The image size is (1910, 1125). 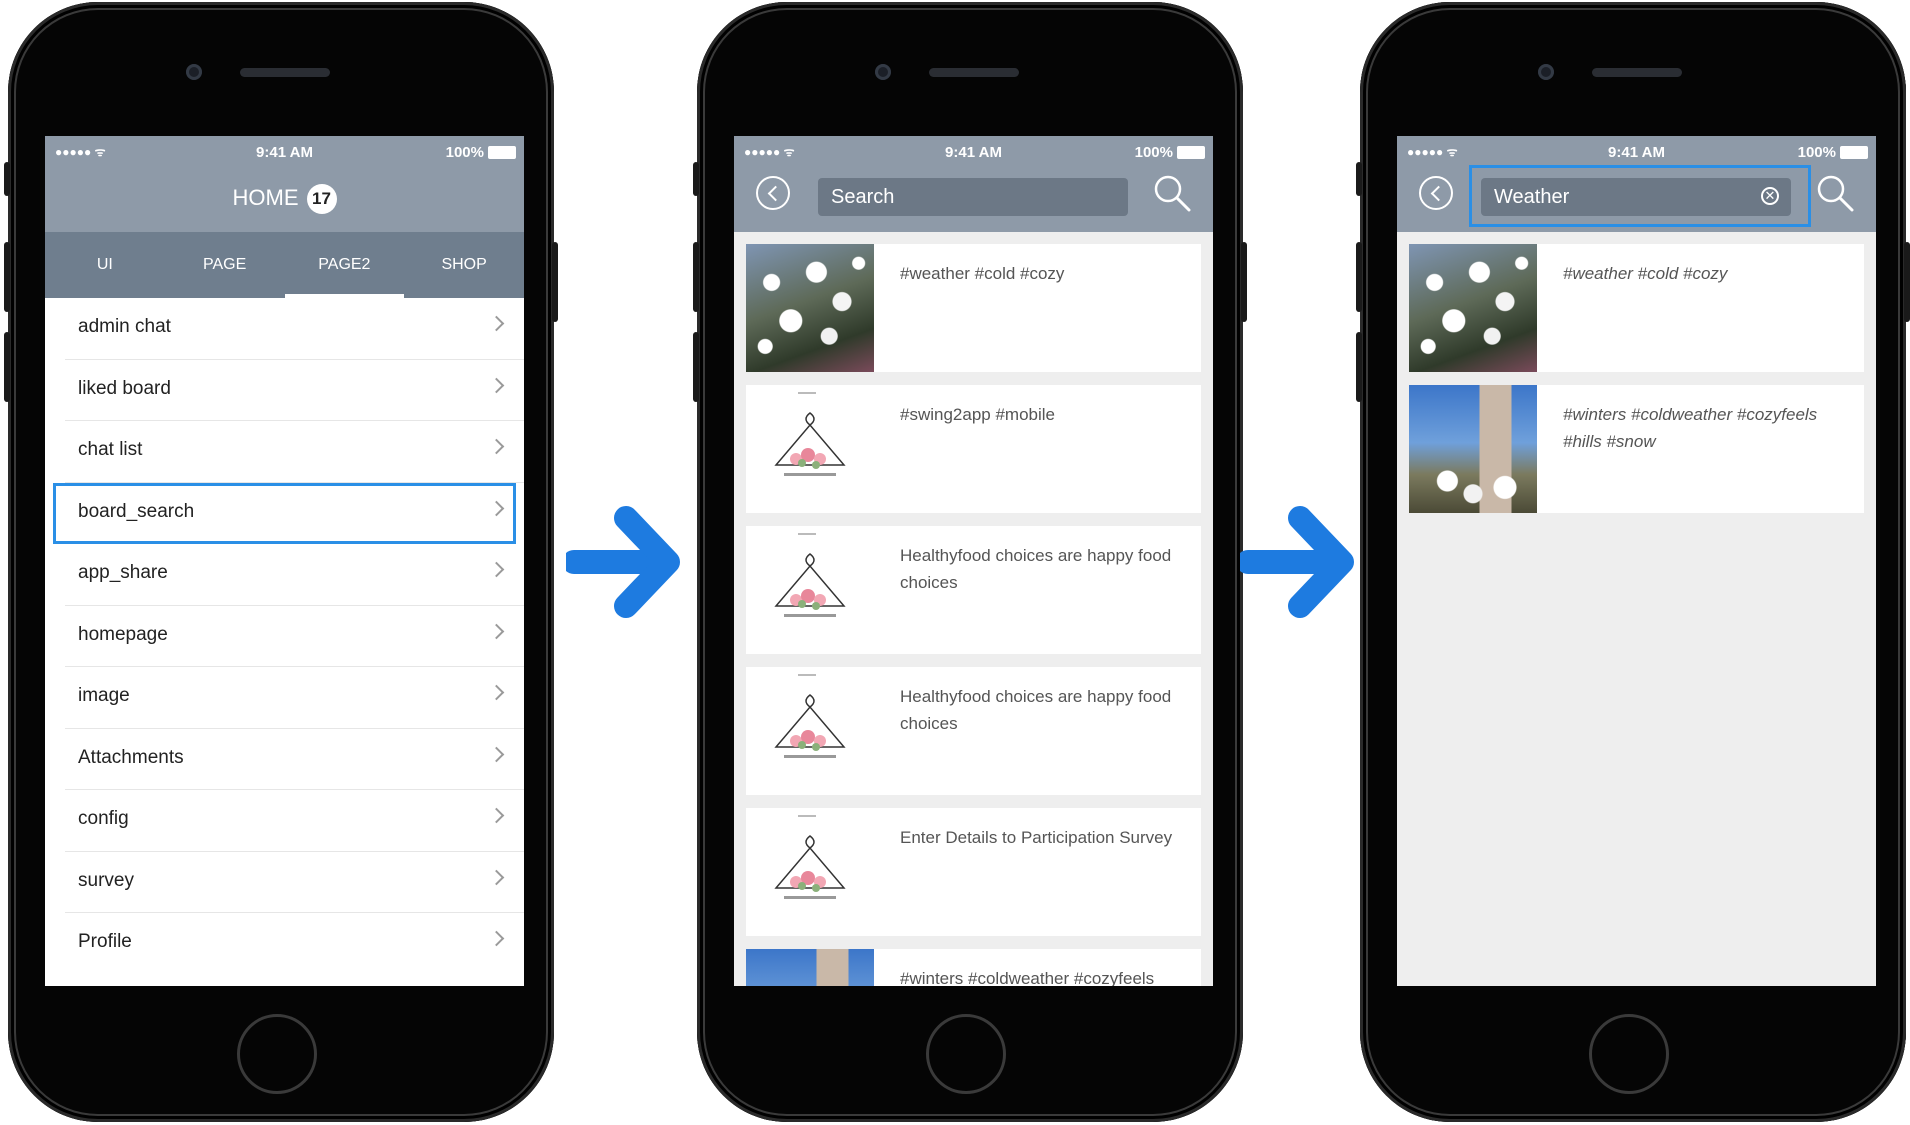 I want to click on tab-ui: UI, so click(x=105, y=265).